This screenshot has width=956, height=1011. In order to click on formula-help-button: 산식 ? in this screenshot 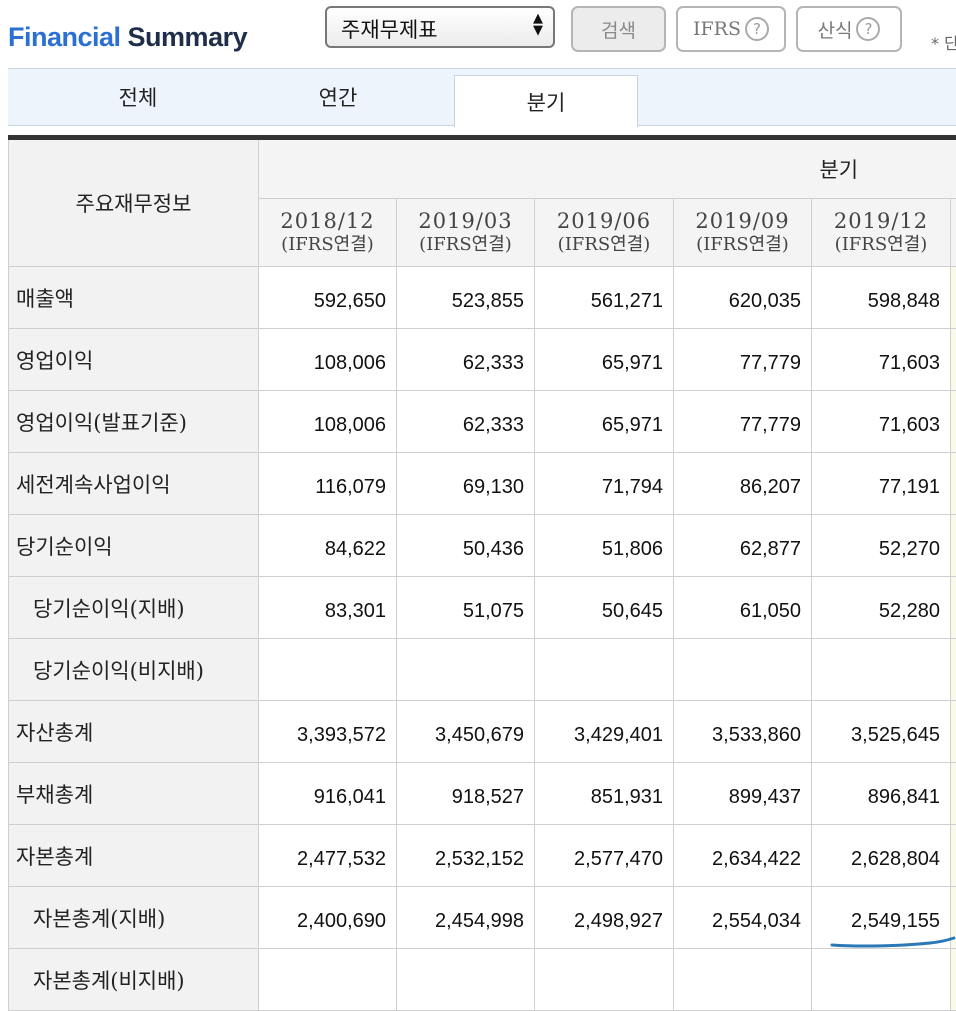, I will do `click(849, 29)`.